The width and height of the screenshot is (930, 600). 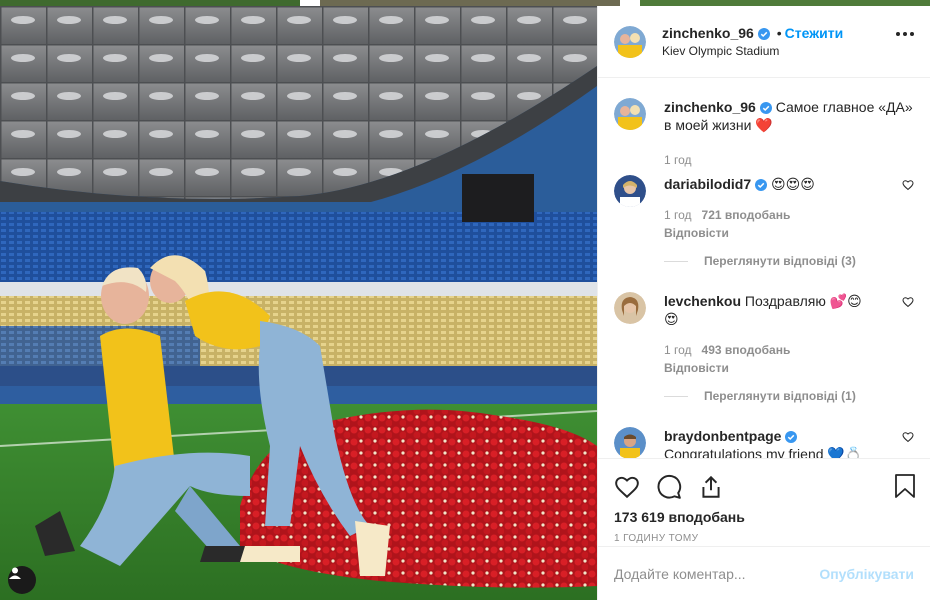 I want to click on comment-text: Congratulations my friend, so click(x=744, y=452).